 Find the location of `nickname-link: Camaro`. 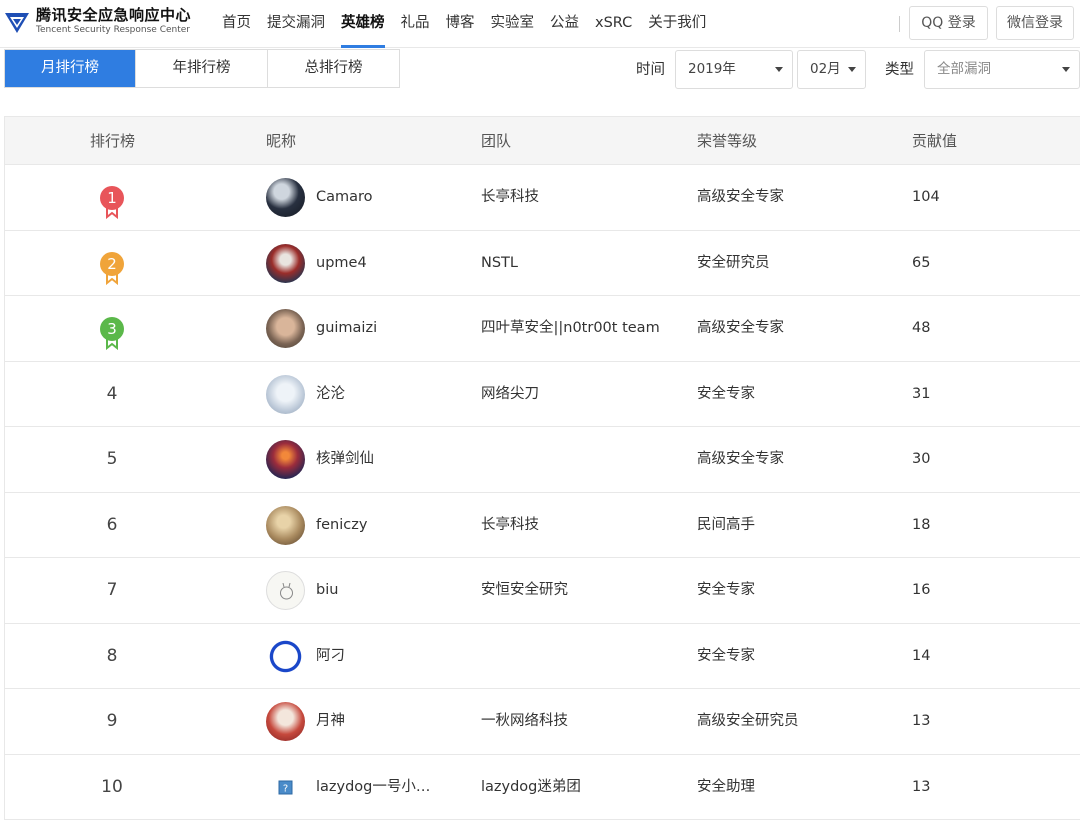

nickname-link: Camaro is located at coordinates (344, 197).